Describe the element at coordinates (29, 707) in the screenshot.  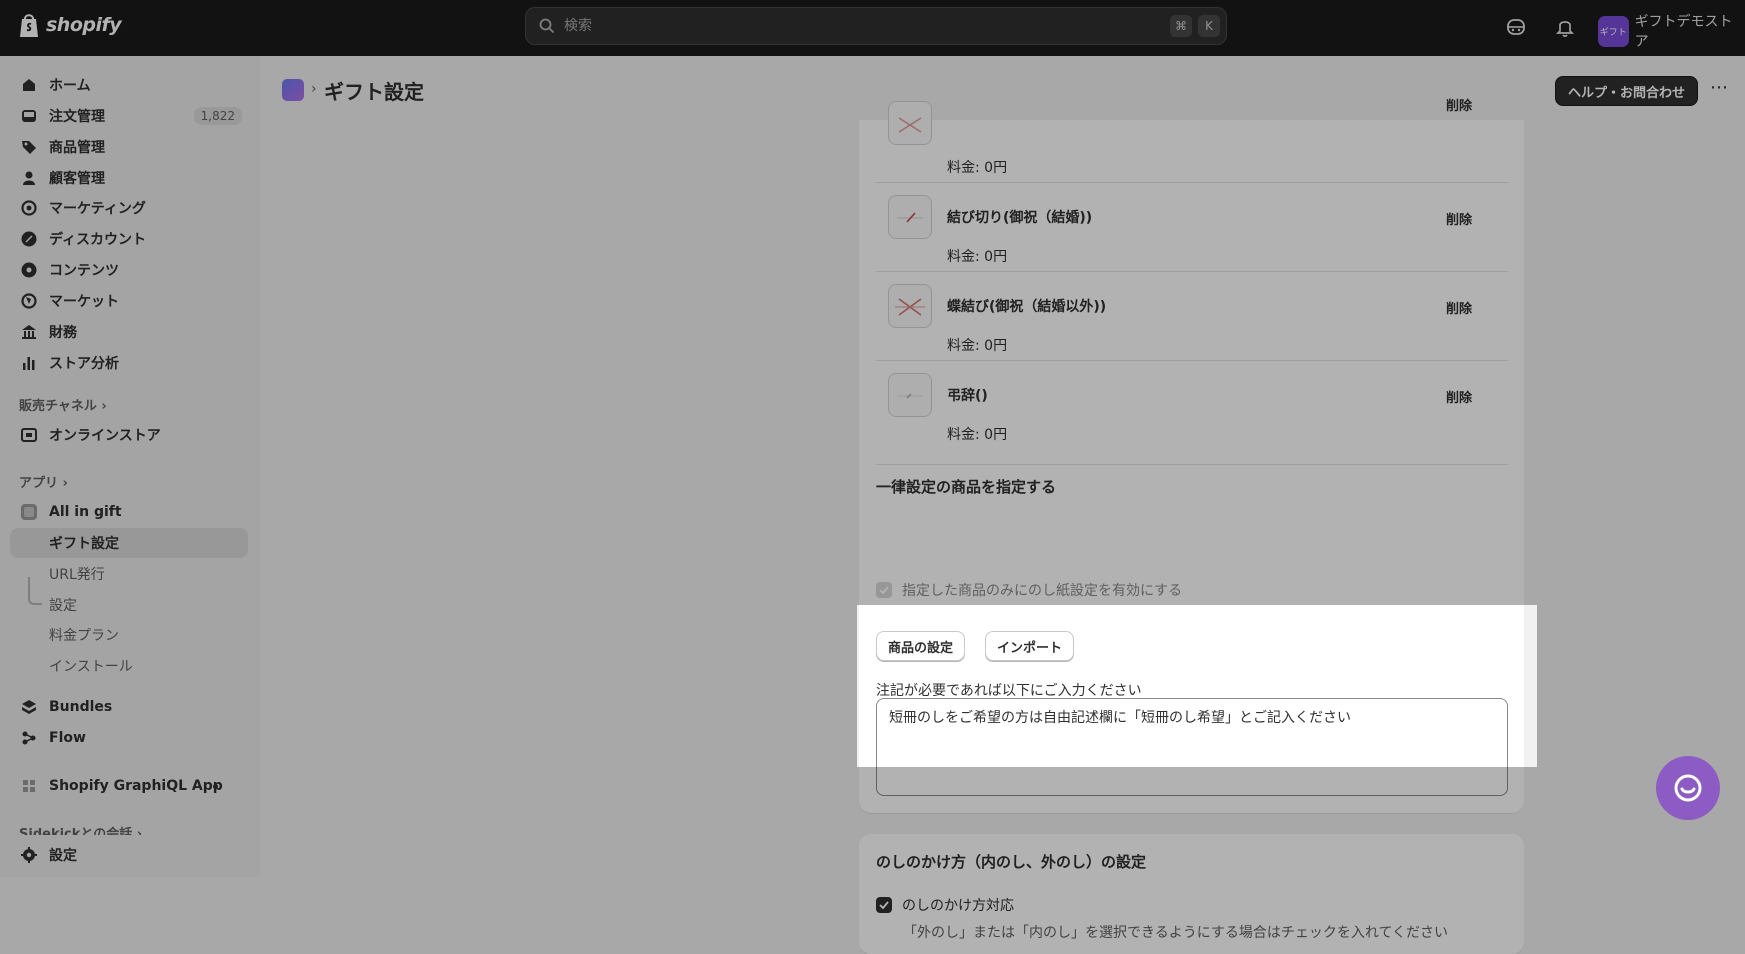
I see `bundles-icon` at that location.